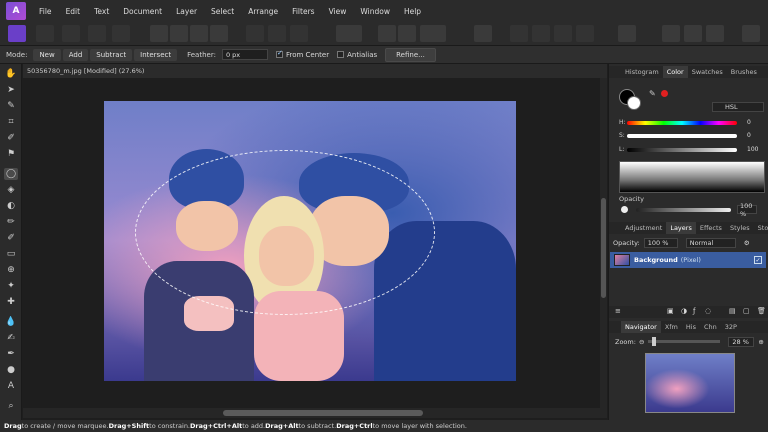  What do you see at coordinates (710, 327) in the screenshot?
I see `tab-channels: Chn` at bounding box center [710, 327].